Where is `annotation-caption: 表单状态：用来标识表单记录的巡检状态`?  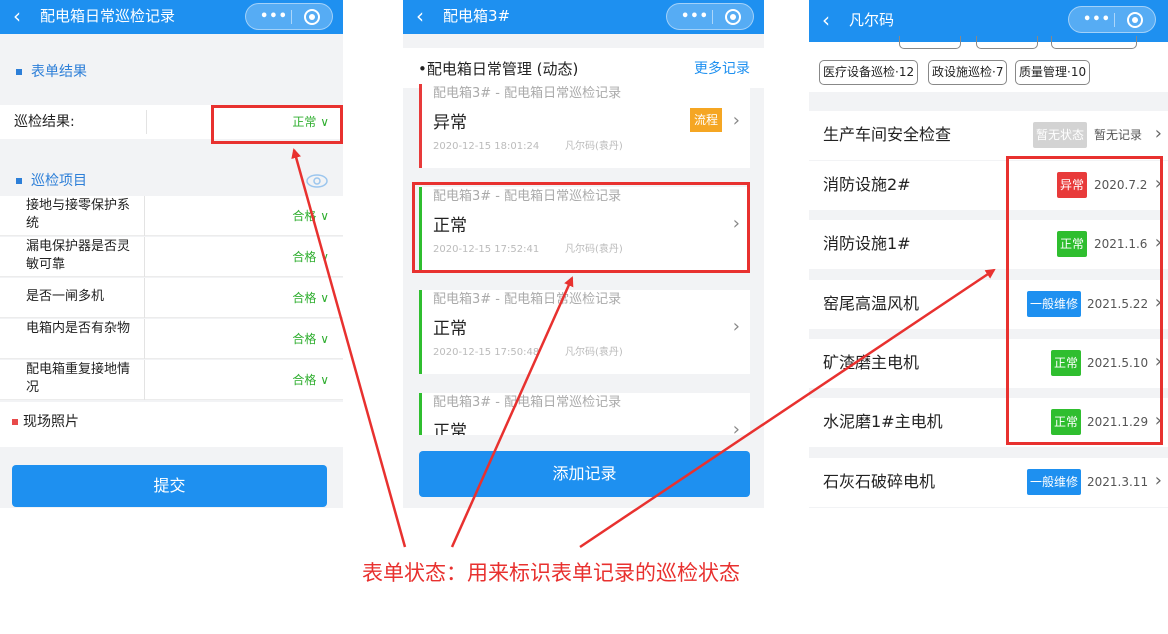 annotation-caption: 表单状态：用来标识表单记录的巡检状态 is located at coordinates (551, 573).